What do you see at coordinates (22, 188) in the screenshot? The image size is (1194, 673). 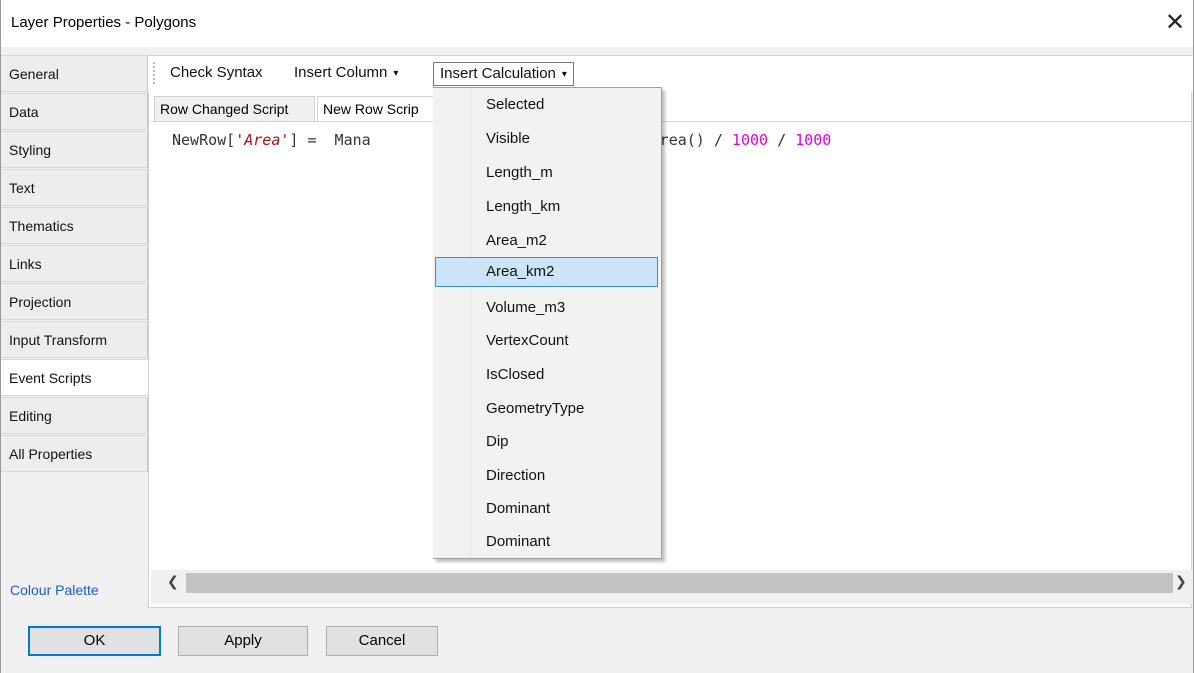 I see `sidebar-item-label: Text` at bounding box center [22, 188].